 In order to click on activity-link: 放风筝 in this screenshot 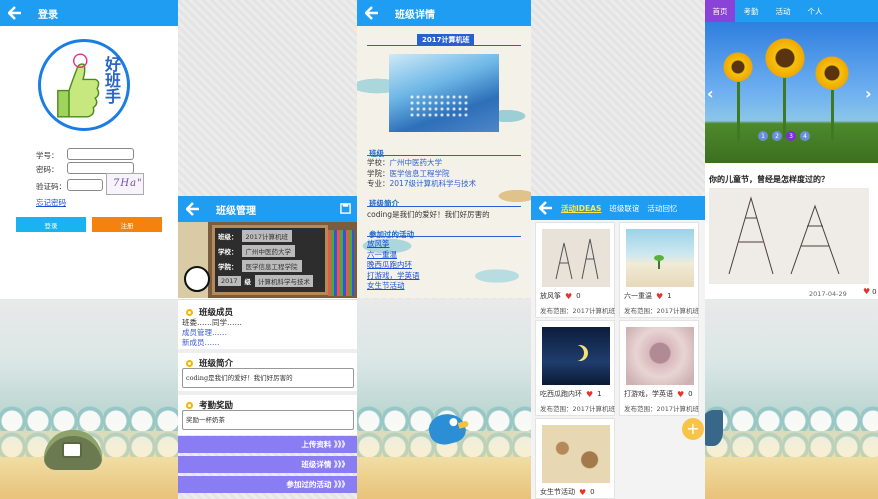, I will do `click(393, 244)`.